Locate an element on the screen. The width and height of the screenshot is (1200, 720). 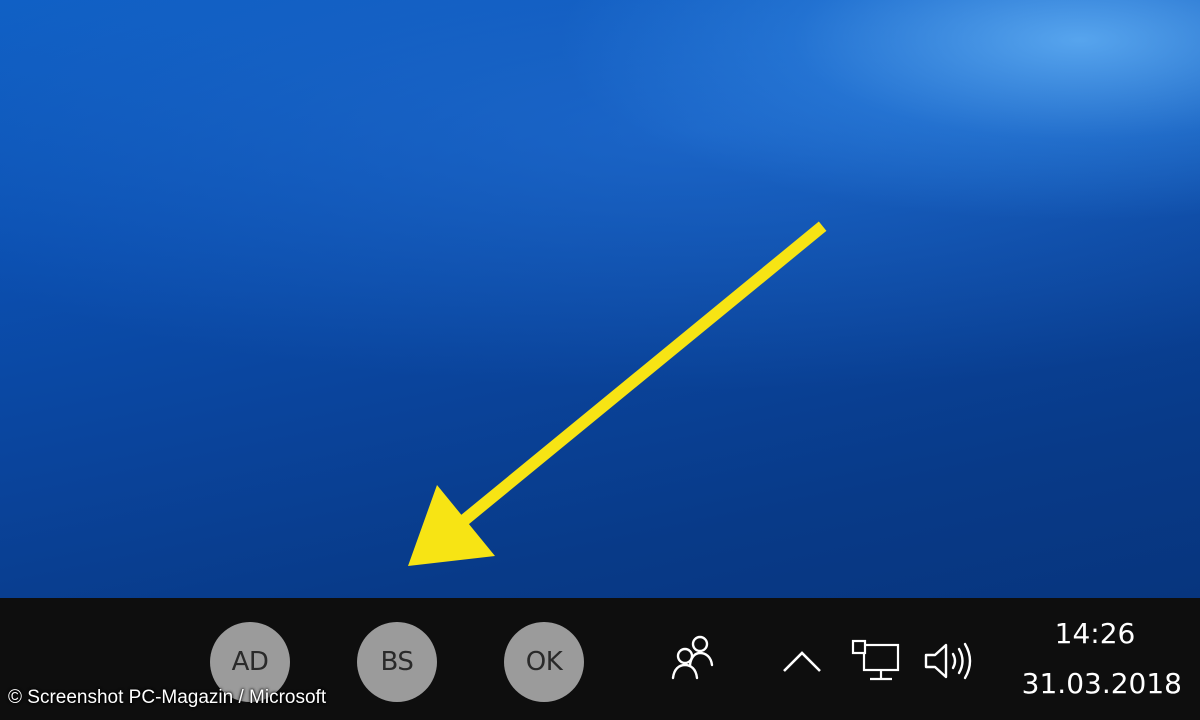
avatar-bs: BS is located at coordinates (397, 662).